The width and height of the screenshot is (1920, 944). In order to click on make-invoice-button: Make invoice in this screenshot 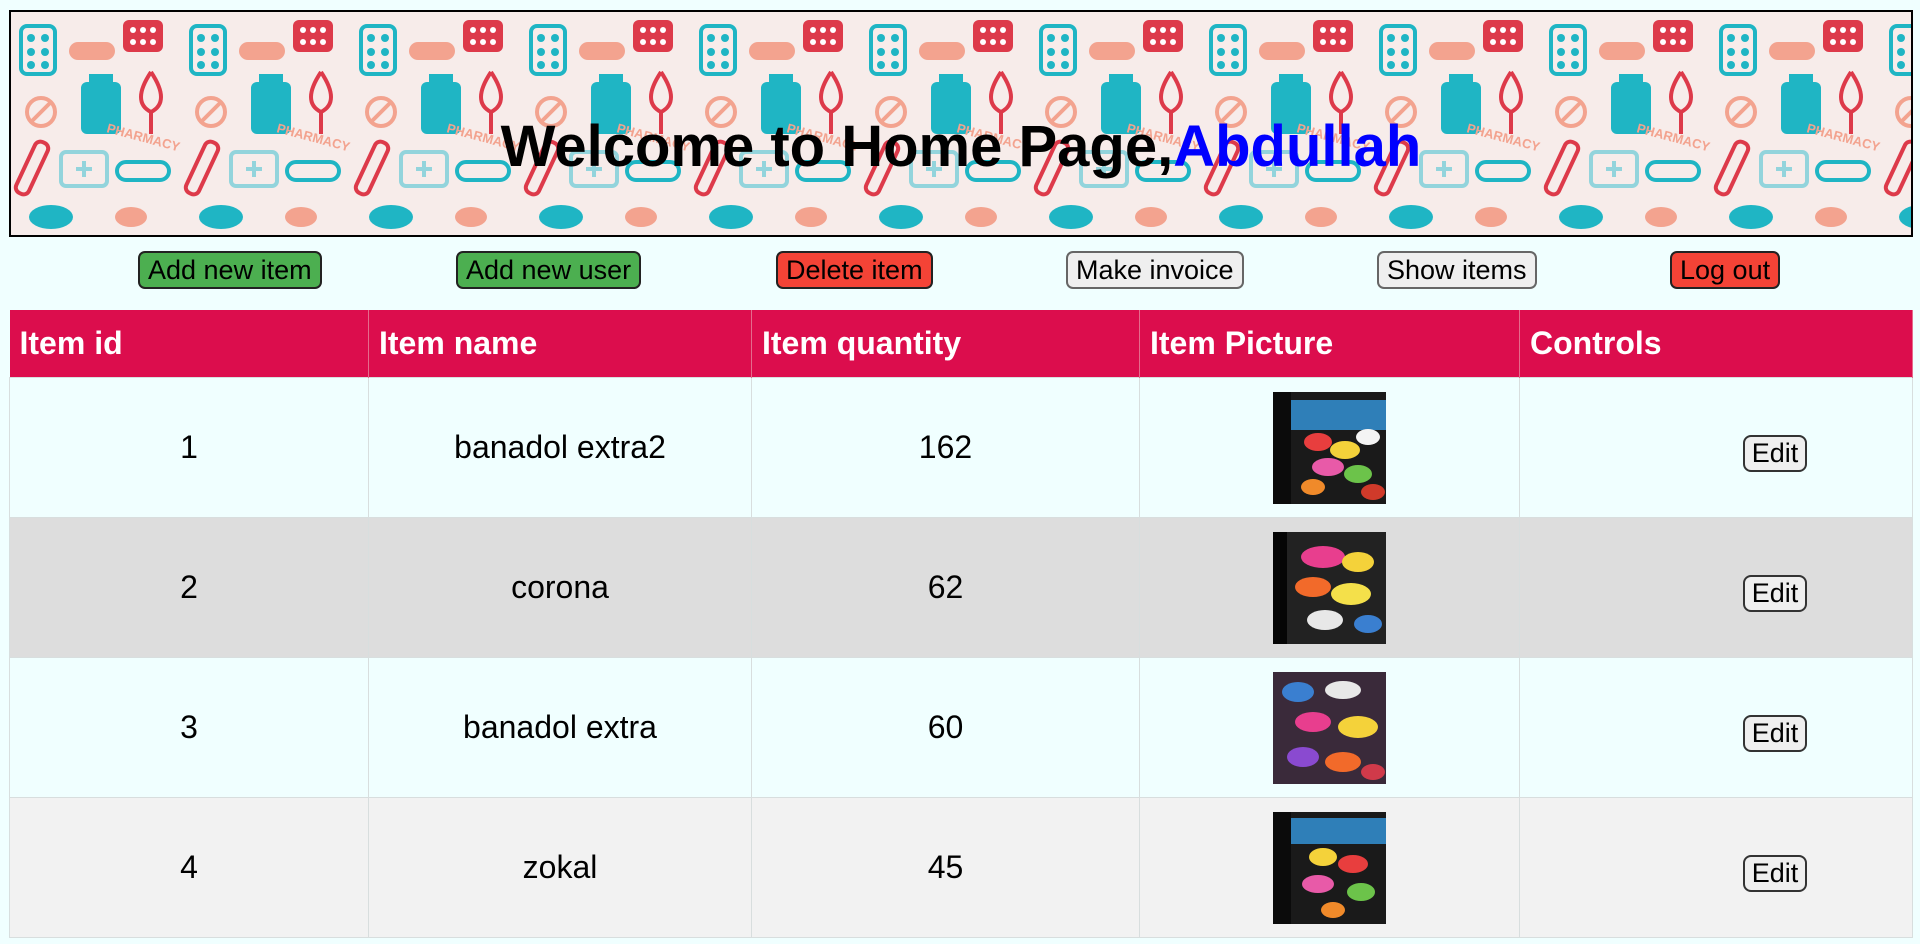, I will do `click(1155, 270)`.